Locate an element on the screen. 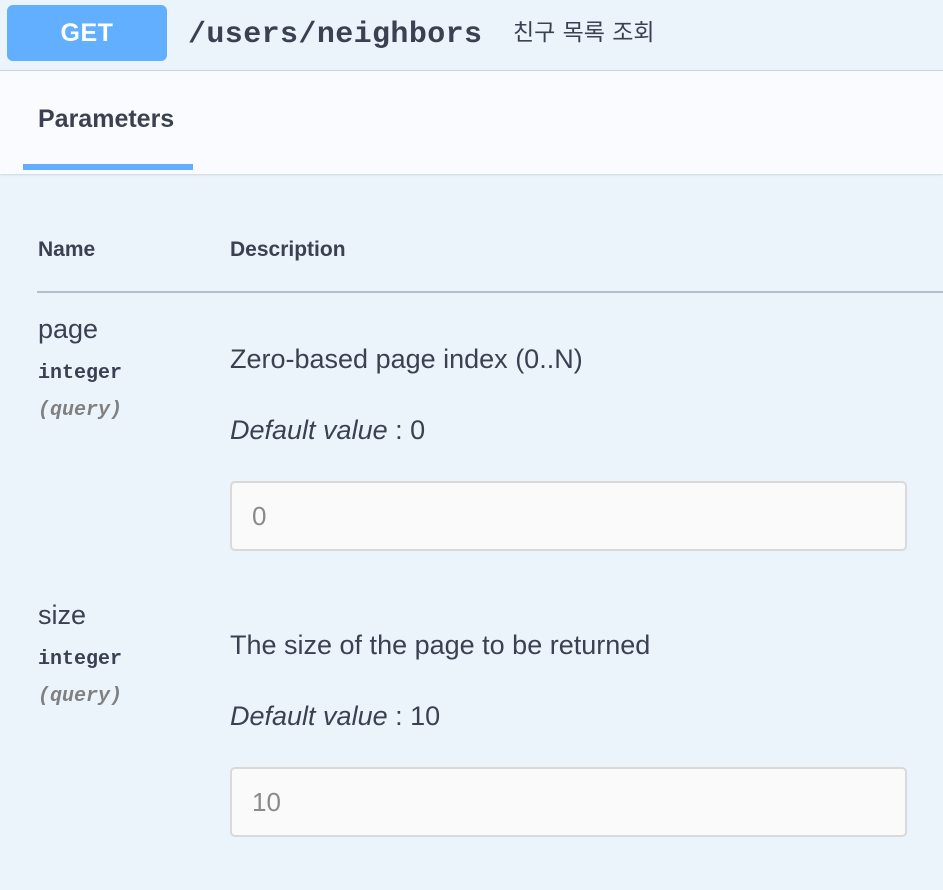 This screenshot has width=943, height=890. parameter-default: Default value : 10 is located at coordinates (335, 716).